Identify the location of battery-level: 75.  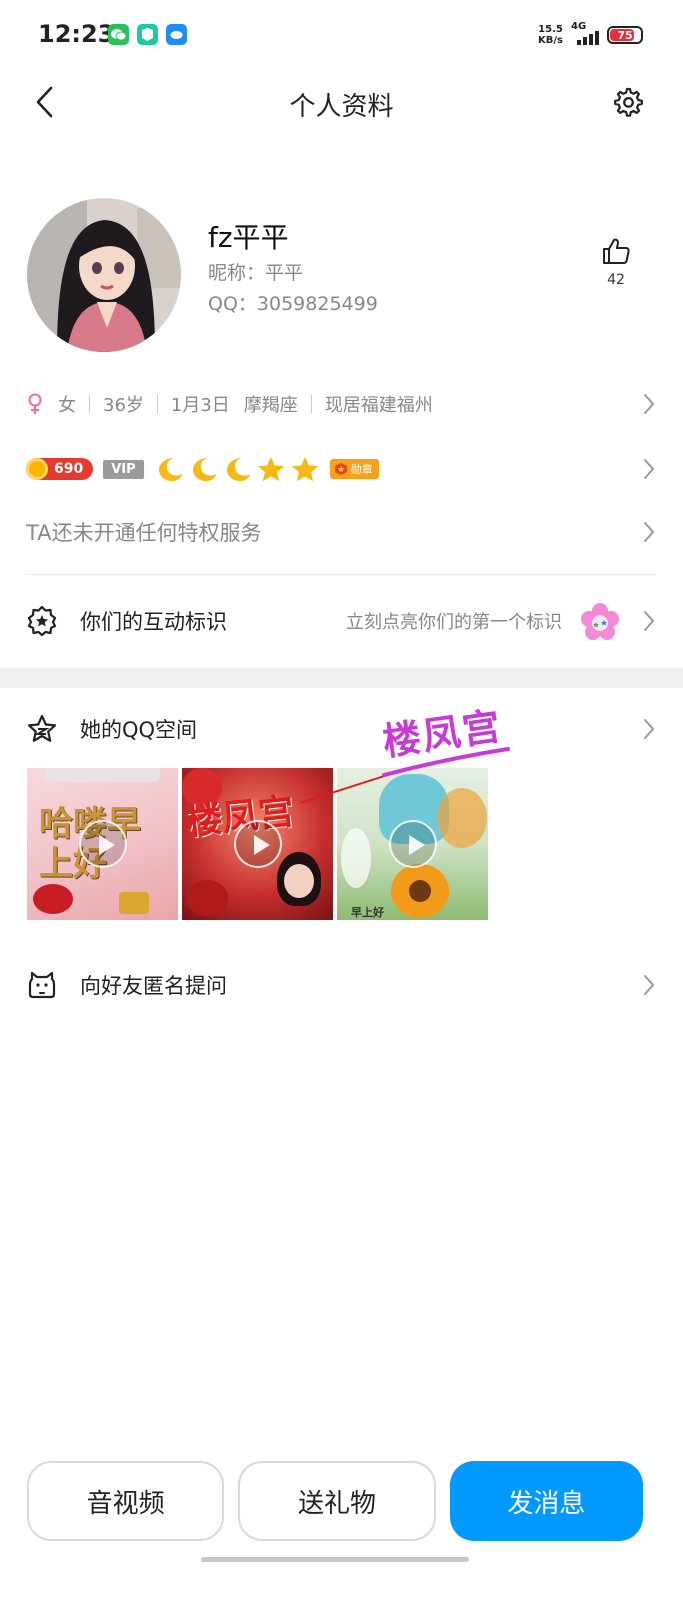
(625, 35).